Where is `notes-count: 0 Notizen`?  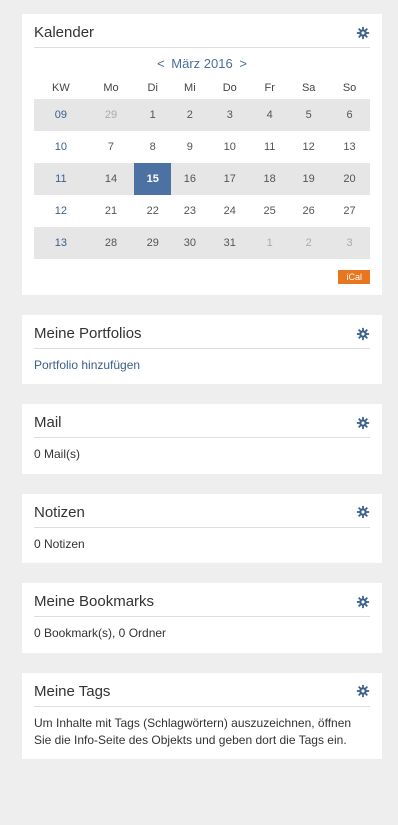
notes-count: 0 Notizen is located at coordinates (59, 543).